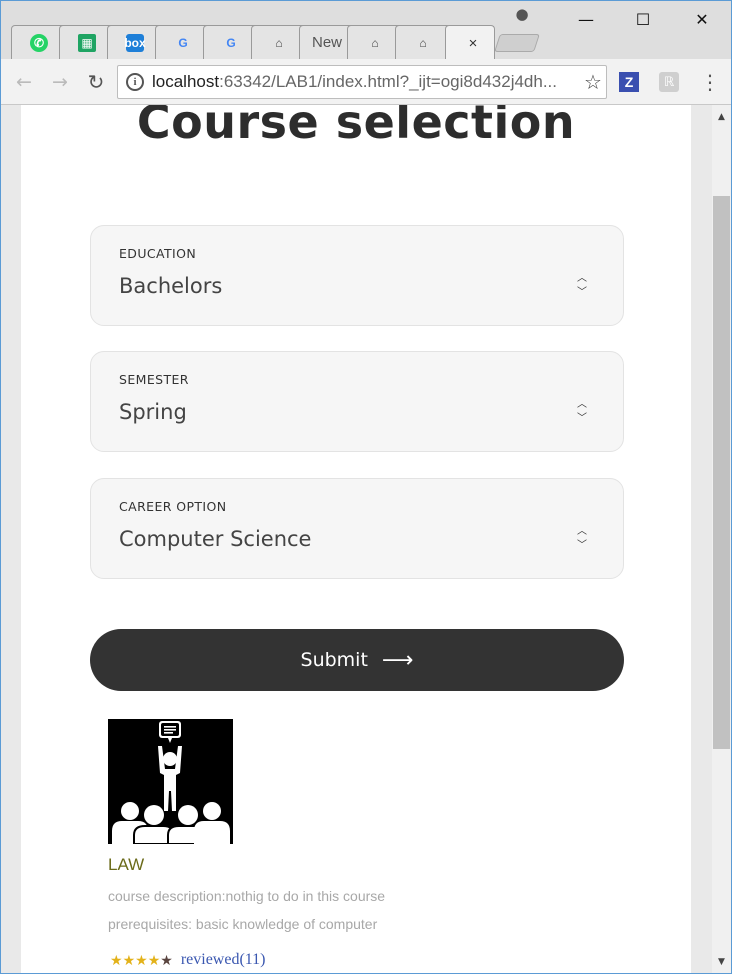 The width and height of the screenshot is (732, 974). Describe the element at coordinates (24, 82) in the screenshot. I see `back-arrow-icon: ←` at that location.